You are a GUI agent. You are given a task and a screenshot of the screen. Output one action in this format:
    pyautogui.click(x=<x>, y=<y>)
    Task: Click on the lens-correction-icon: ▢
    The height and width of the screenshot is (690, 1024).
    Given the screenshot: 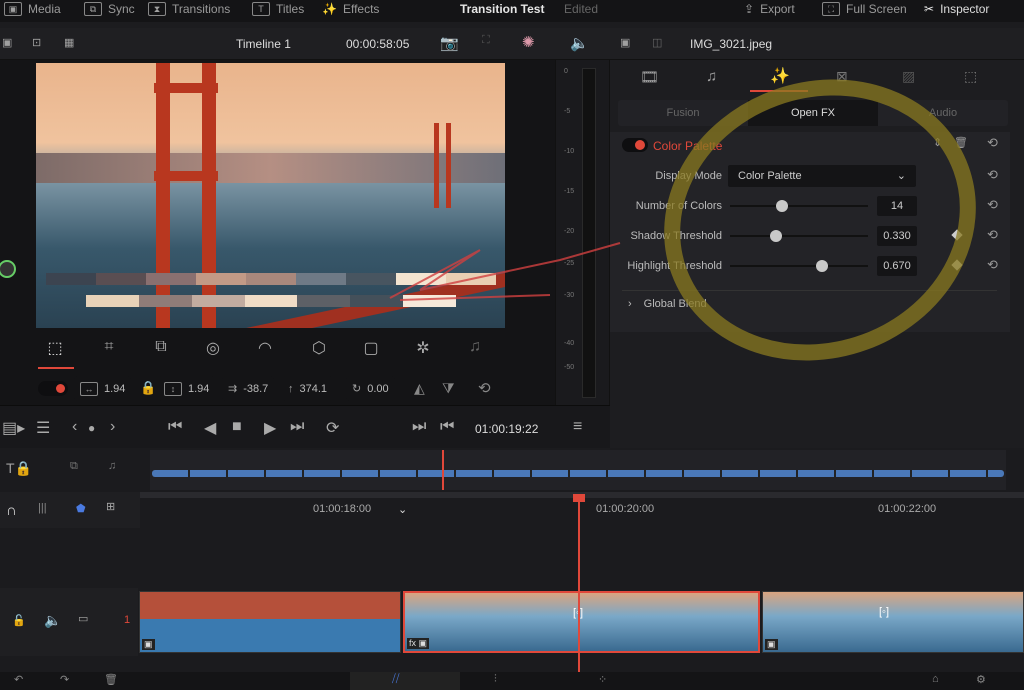 What is the action you would take?
    pyautogui.click(x=371, y=349)
    